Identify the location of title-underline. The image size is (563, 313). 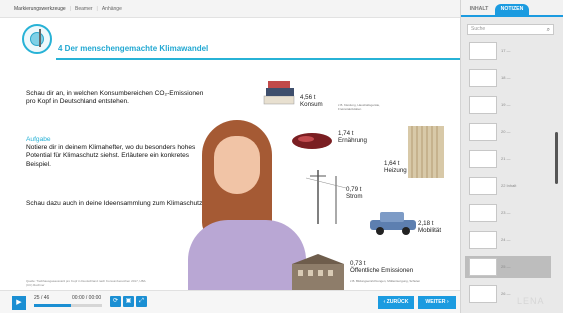
(258, 59).